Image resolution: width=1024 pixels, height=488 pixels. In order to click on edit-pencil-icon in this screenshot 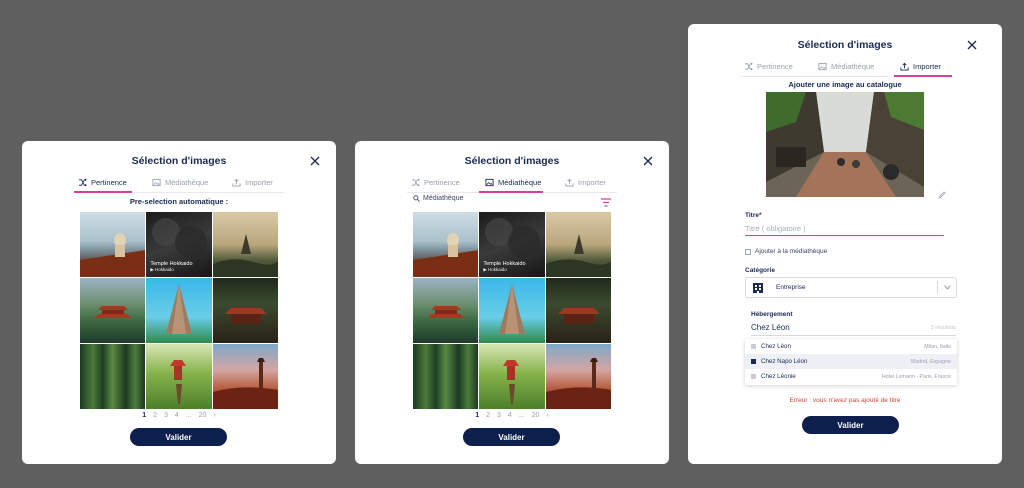, I will do `click(942, 192)`.